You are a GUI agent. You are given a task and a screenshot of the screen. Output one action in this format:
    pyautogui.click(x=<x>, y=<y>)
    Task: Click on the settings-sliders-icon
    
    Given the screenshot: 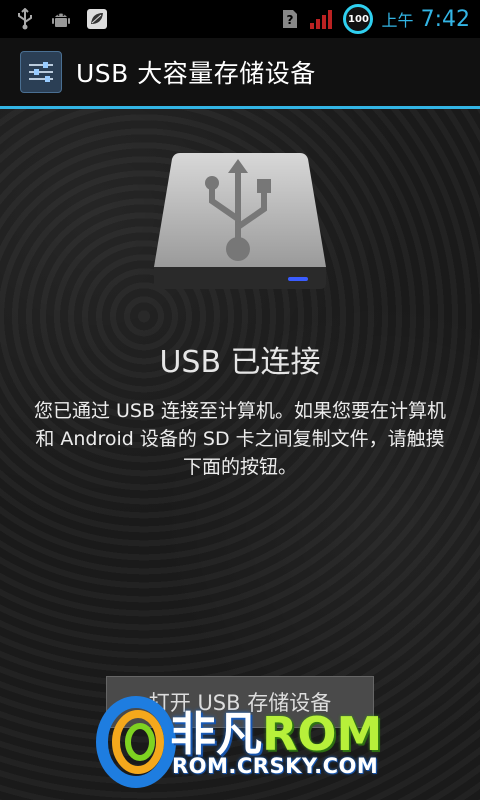 What is the action you would take?
    pyautogui.click(x=41, y=72)
    